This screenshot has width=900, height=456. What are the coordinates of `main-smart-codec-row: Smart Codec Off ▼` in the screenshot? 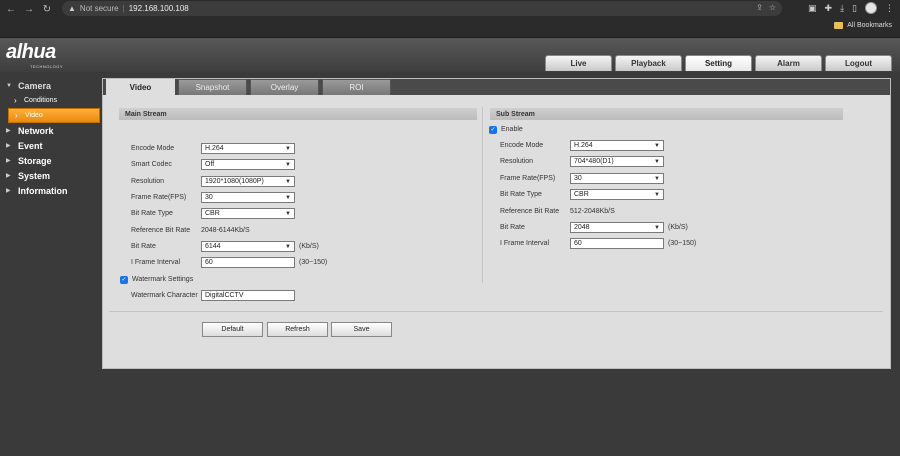 It's located at (213, 164).